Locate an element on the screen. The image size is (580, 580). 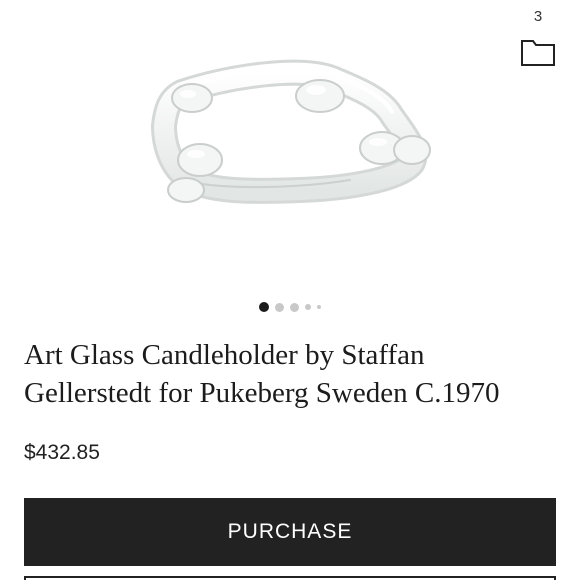
folder-icon is located at coordinates (538, 52).